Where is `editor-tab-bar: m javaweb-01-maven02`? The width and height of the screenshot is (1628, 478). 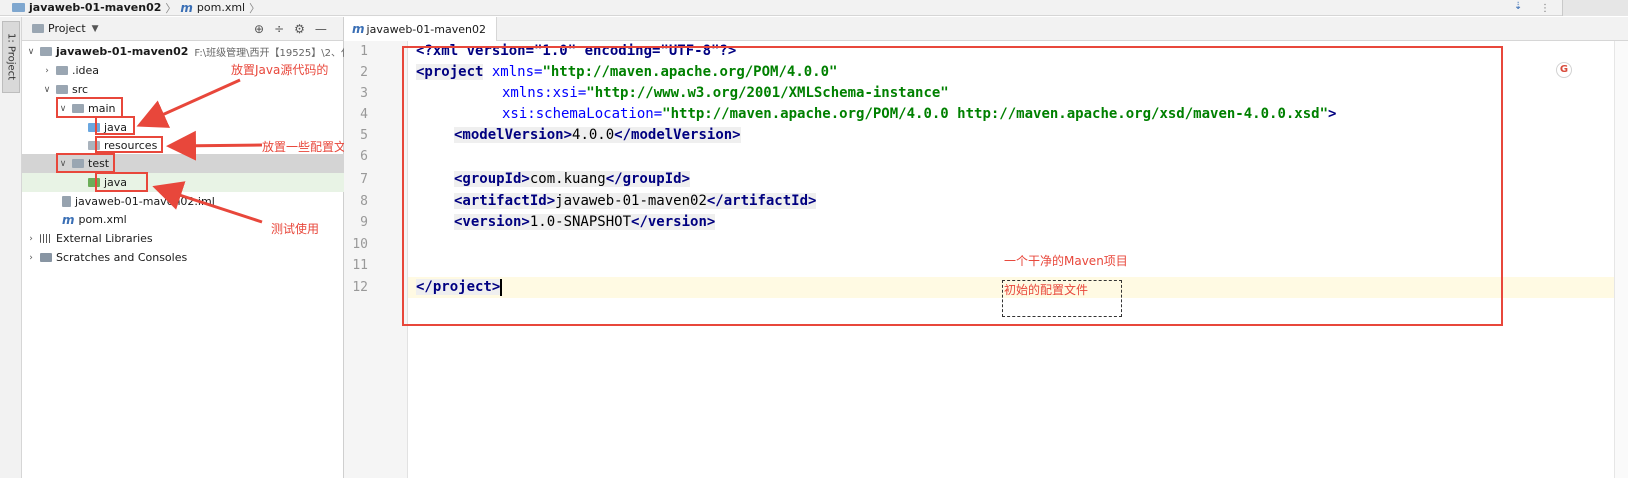
editor-tab-bar: m javaweb-01-maven02 is located at coordinates (986, 29).